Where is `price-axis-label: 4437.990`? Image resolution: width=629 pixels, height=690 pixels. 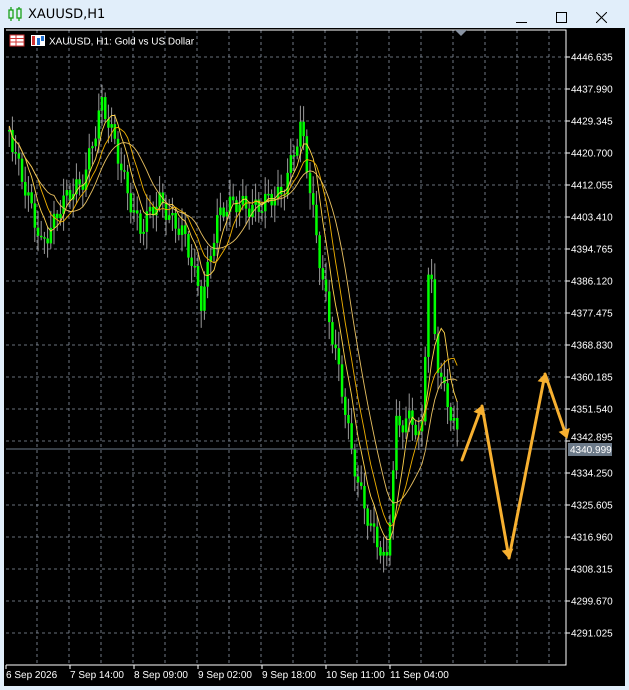 price-axis-label: 4437.990 is located at coordinates (592, 90).